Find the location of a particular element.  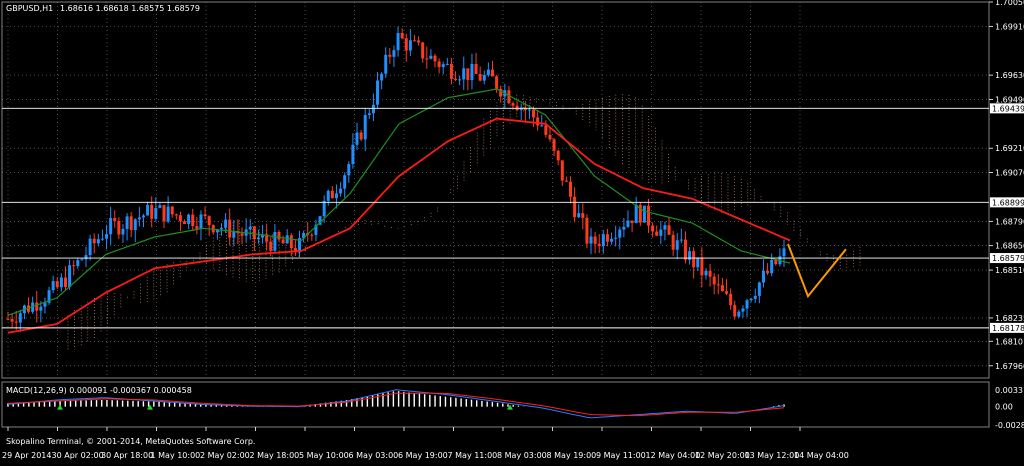

macd-scale-label: 0.00 is located at coordinates (1004, 407).